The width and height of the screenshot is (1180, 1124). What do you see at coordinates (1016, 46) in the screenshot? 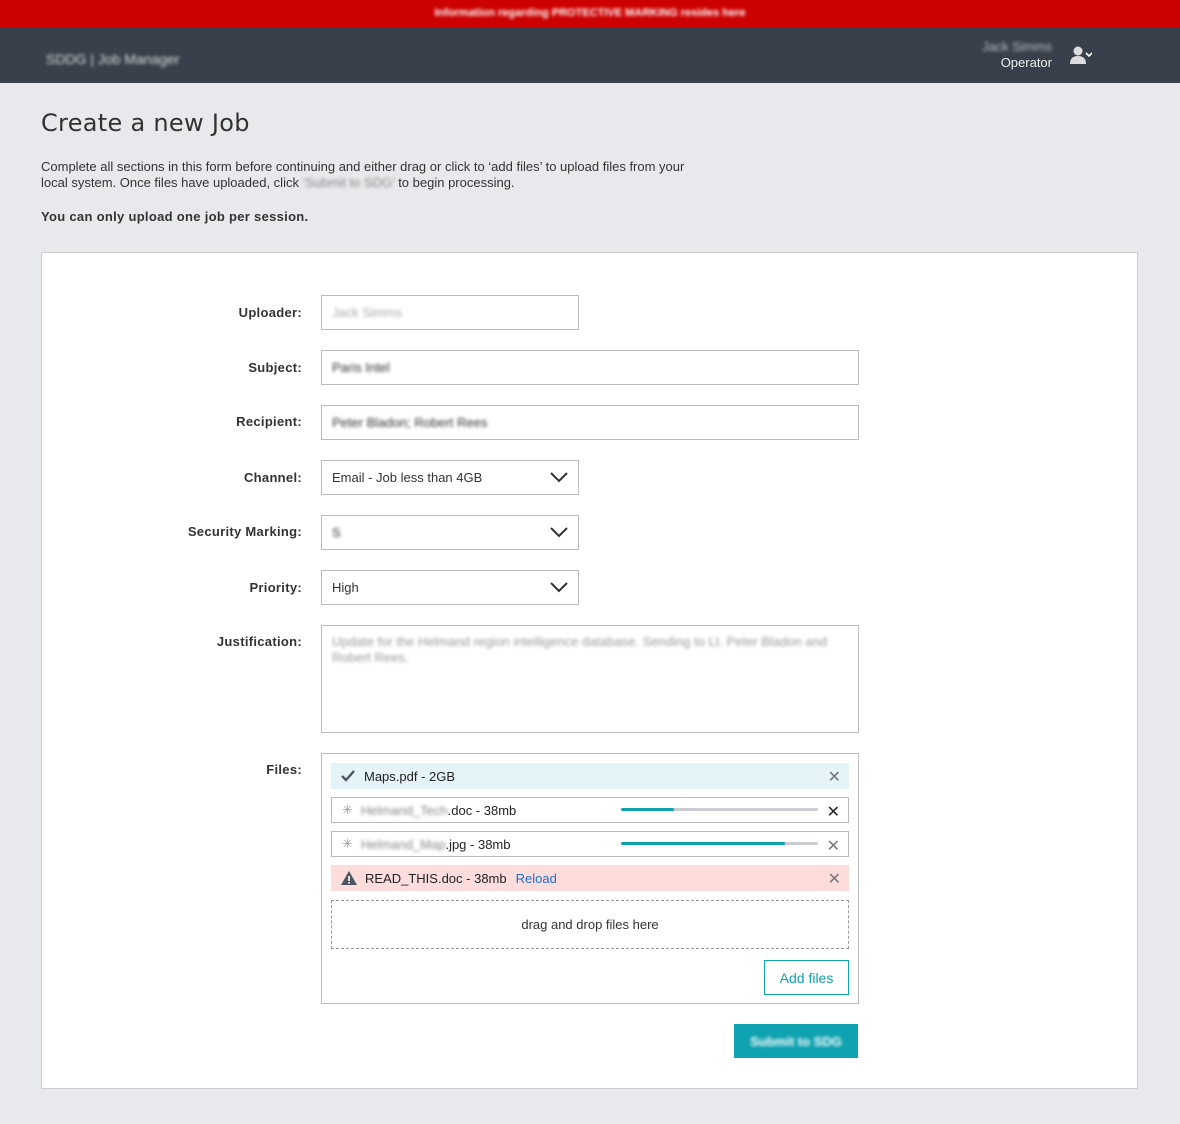
I see `user-name: Jack Simms` at bounding box center [1016, 46].